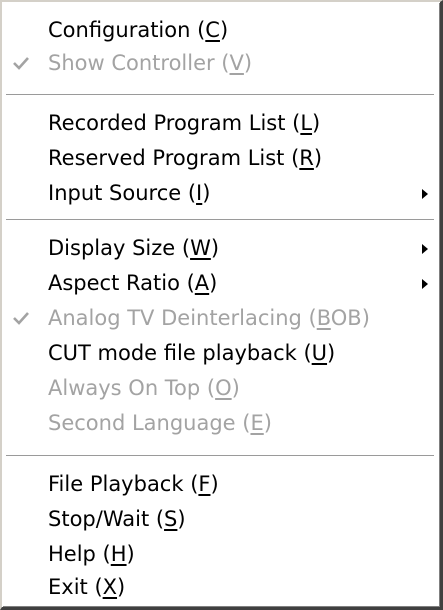 Image resolution: width=443 pixels, height=610 pixels. I want to click on menu-item-label: File Playback (F), so click(133, 484).